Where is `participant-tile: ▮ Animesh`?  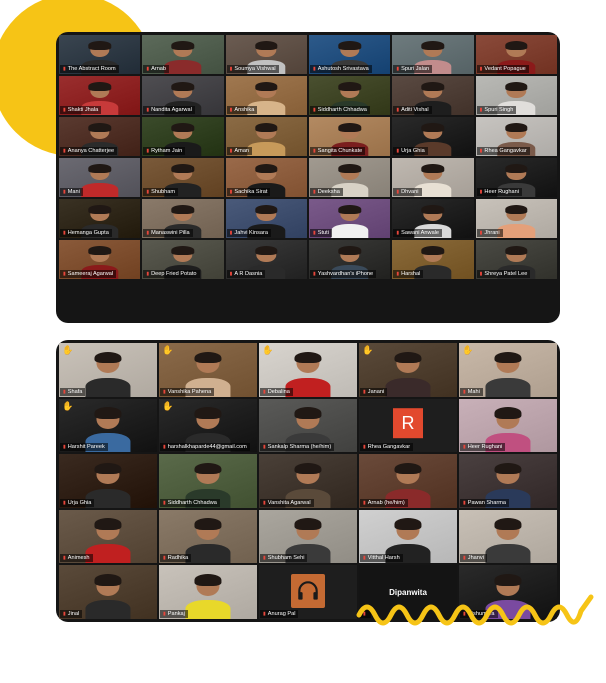
participant-tile: ▮ Animesh is located at coordinates (108, 536).